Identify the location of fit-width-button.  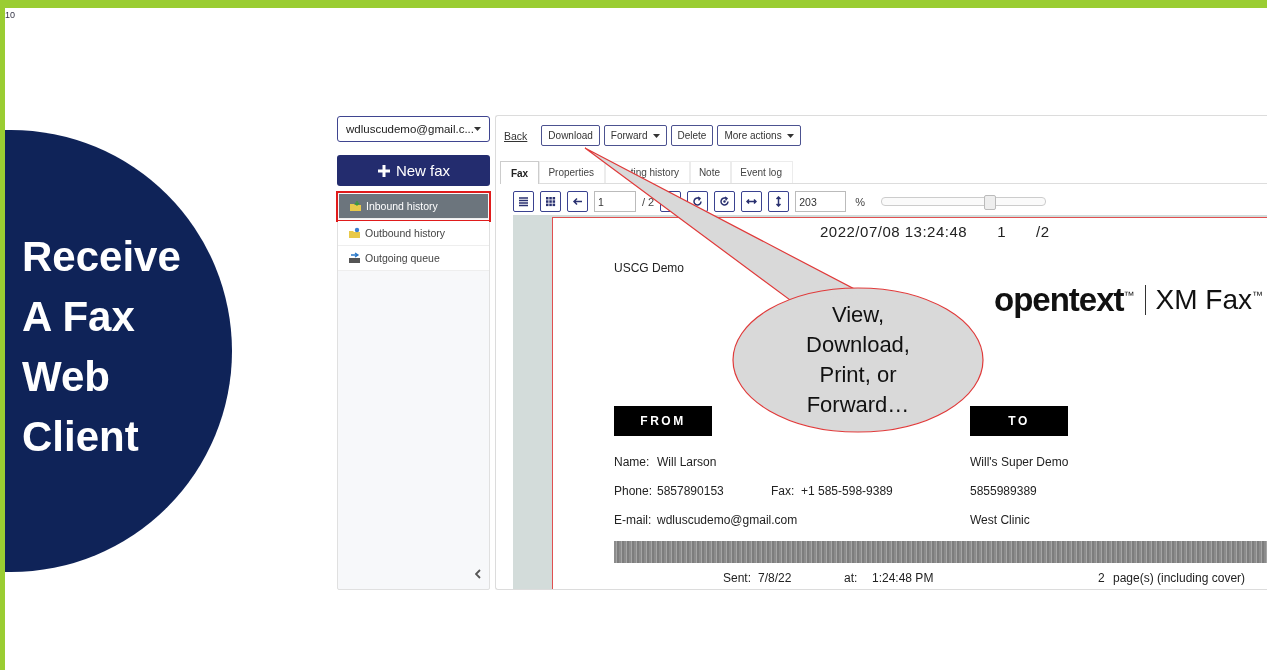
(752, 201).